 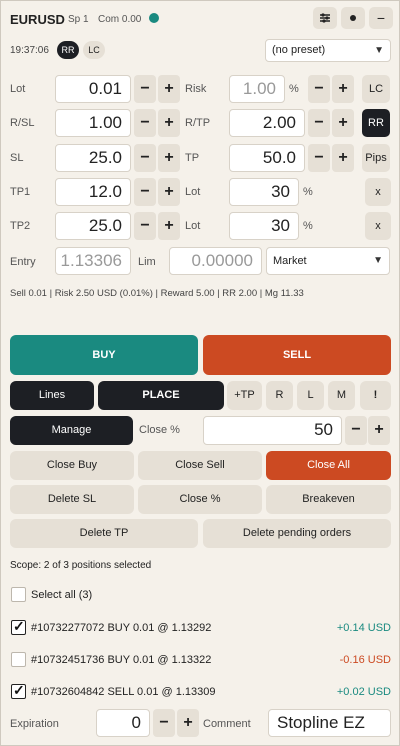 What do you see at coordinates (17, 158) in the screenshot?
I see `sl-label: SL` at bounding box center [17, 158].